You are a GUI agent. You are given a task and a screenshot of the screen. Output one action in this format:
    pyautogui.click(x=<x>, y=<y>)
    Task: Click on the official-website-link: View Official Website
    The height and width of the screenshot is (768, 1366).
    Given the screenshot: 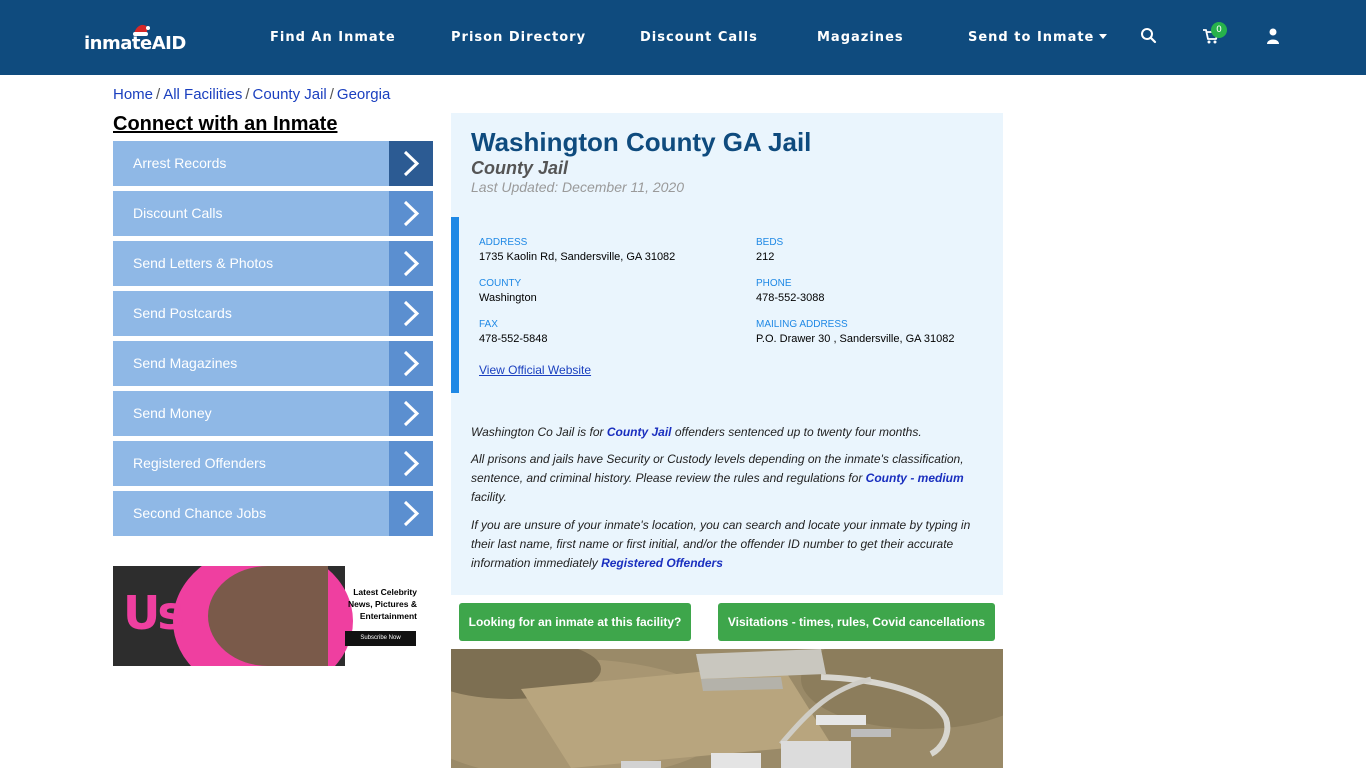 What is the action you would take?
    pyautogui.click(x=535, y=370)
    